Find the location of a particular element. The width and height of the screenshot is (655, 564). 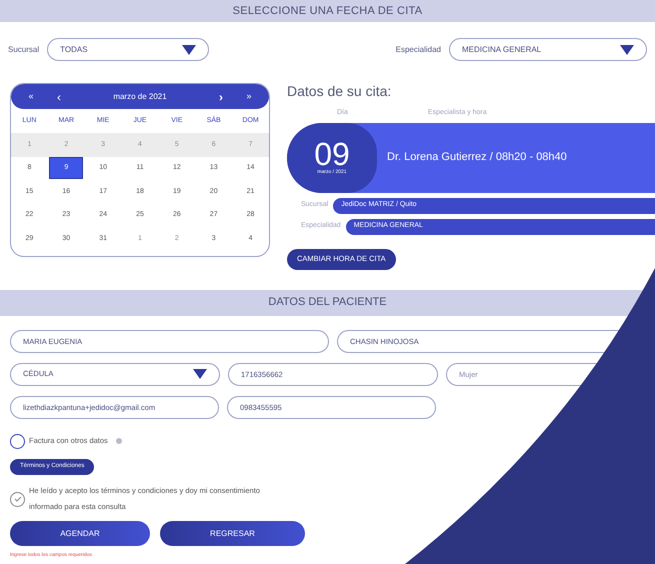

radio-button is located at coordinates (17, 441).